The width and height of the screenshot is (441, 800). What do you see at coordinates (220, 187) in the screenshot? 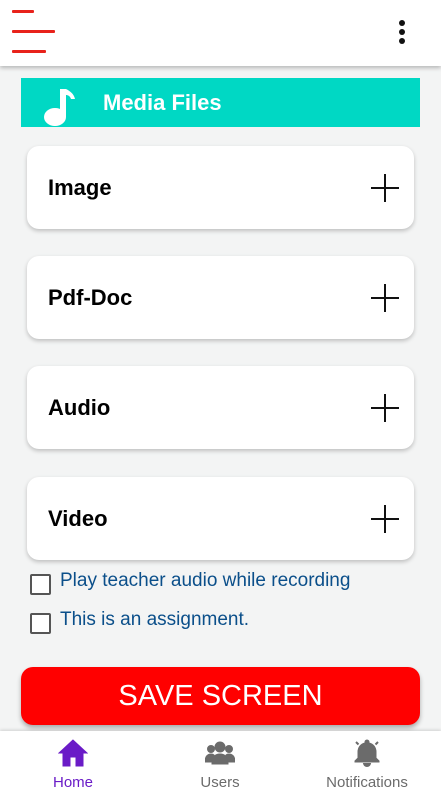
I see `media-item-image: Image` at bounding box center [220, 187].